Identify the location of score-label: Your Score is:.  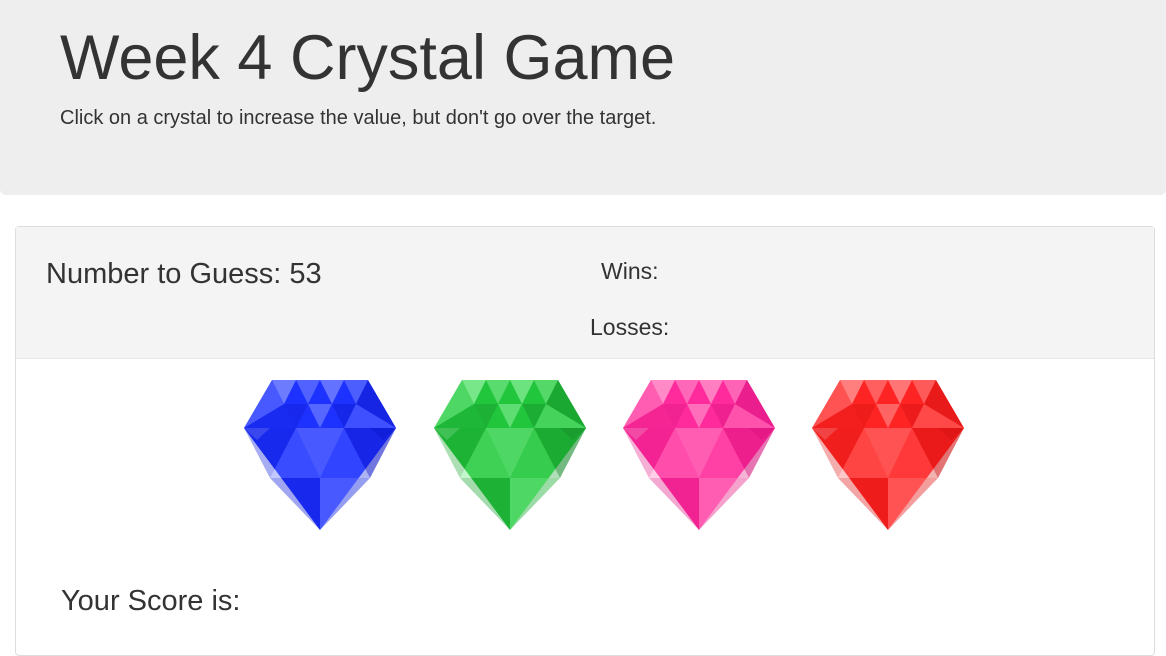
(151, 601).